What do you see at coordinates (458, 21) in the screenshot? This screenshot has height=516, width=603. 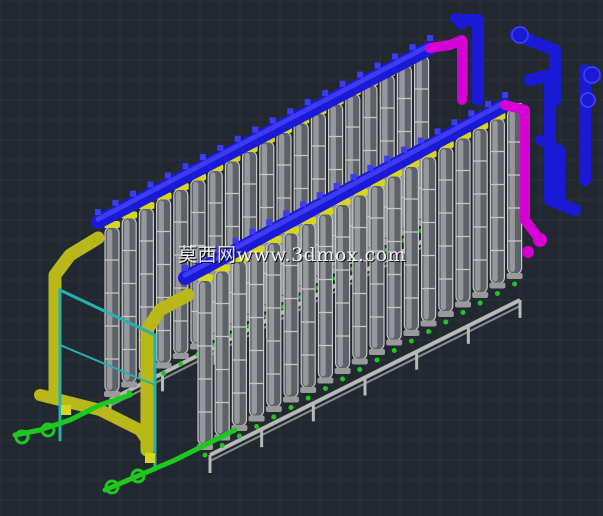 I see `return-elbow` at bounding box center [458, 21].